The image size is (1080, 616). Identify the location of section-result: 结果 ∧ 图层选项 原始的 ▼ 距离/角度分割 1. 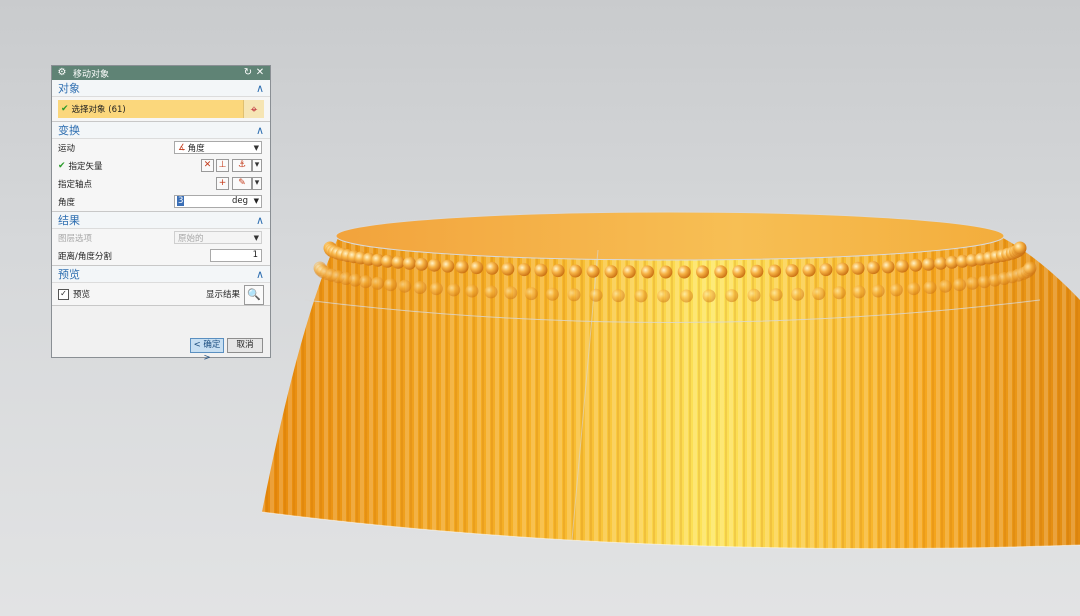
(161, 239).